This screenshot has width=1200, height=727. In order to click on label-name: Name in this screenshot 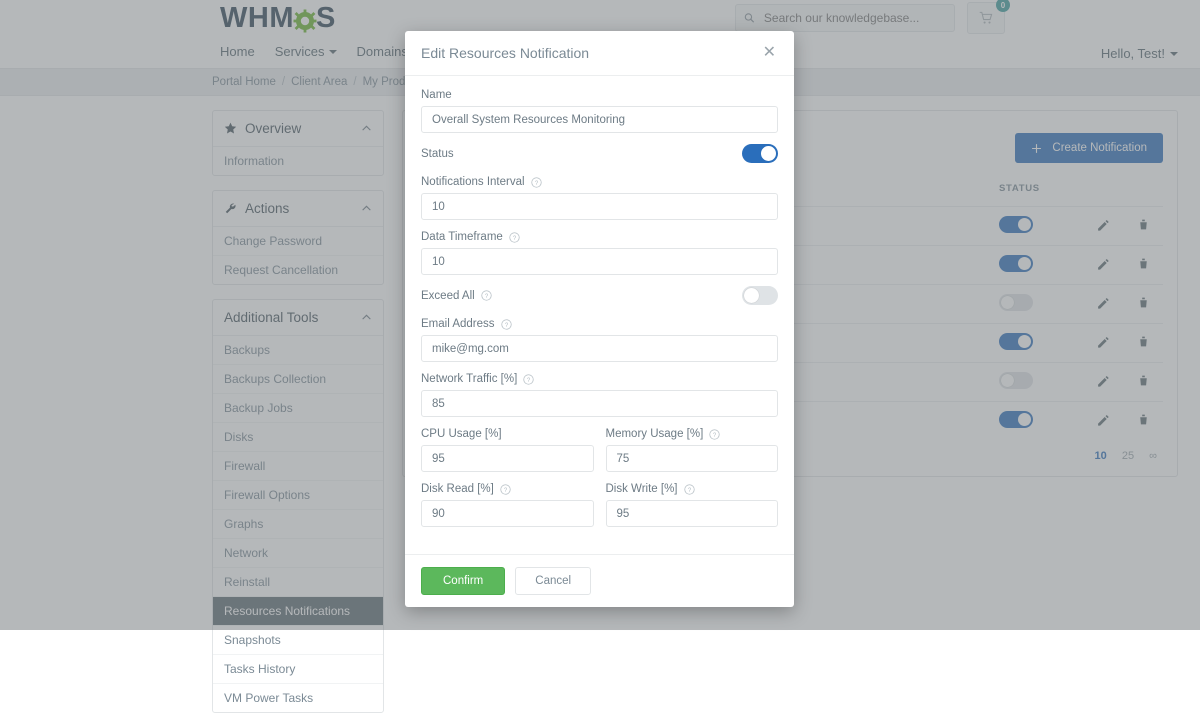, I will do `click(436, 95)`.